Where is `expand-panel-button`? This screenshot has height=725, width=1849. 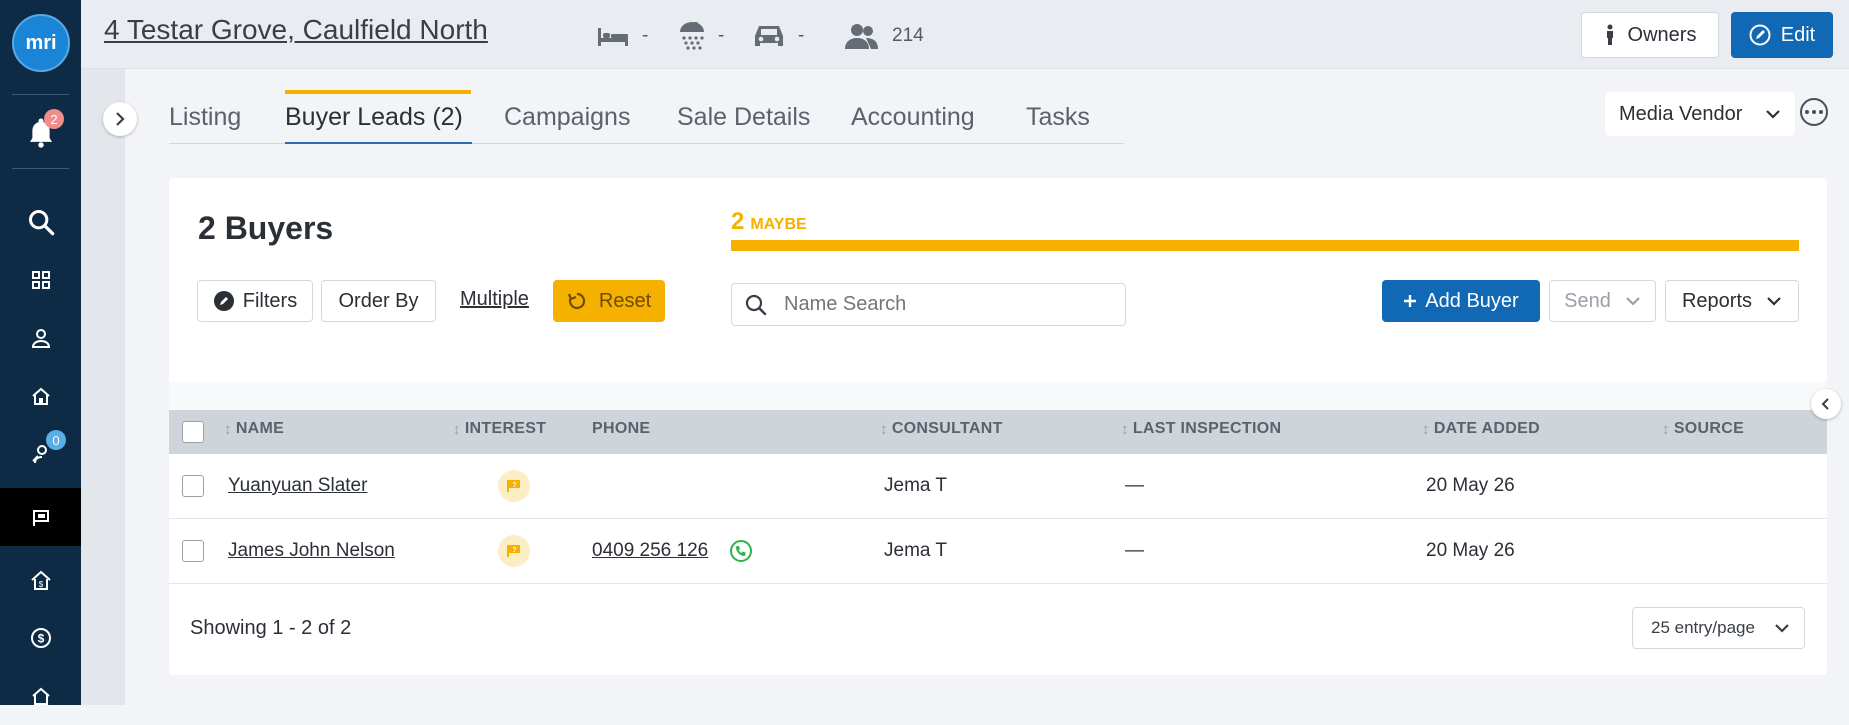 expand-panel-button is located at coordinates (120, 119).